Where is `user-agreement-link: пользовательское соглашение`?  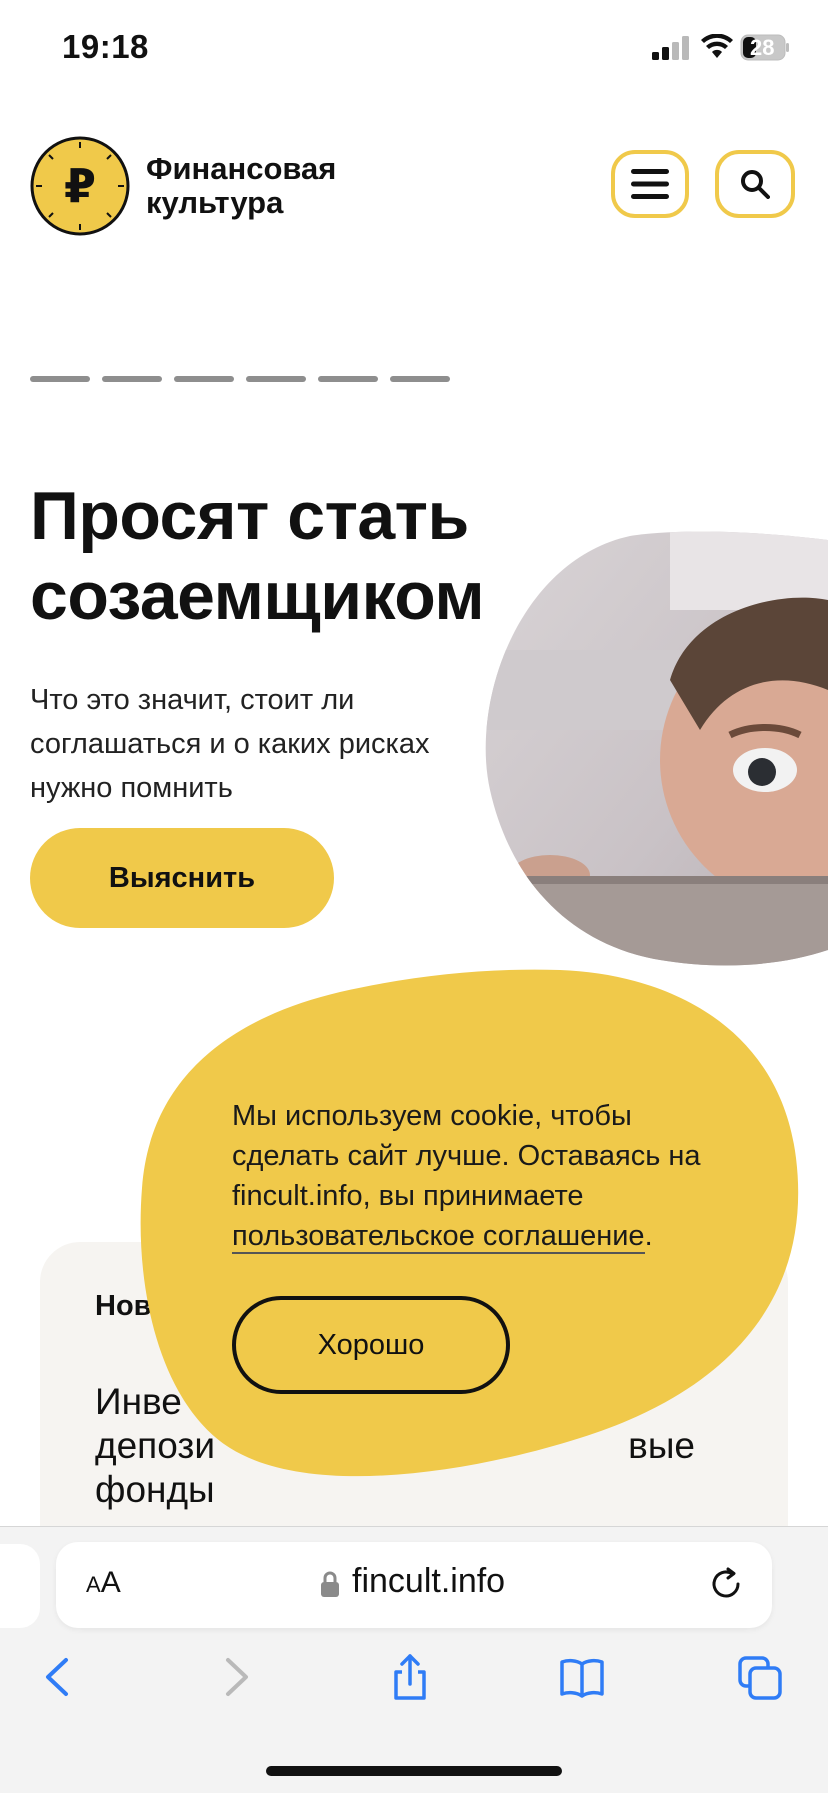 user-agreement-link: пользовательское соглашение is located at coordinates (438, 1237).